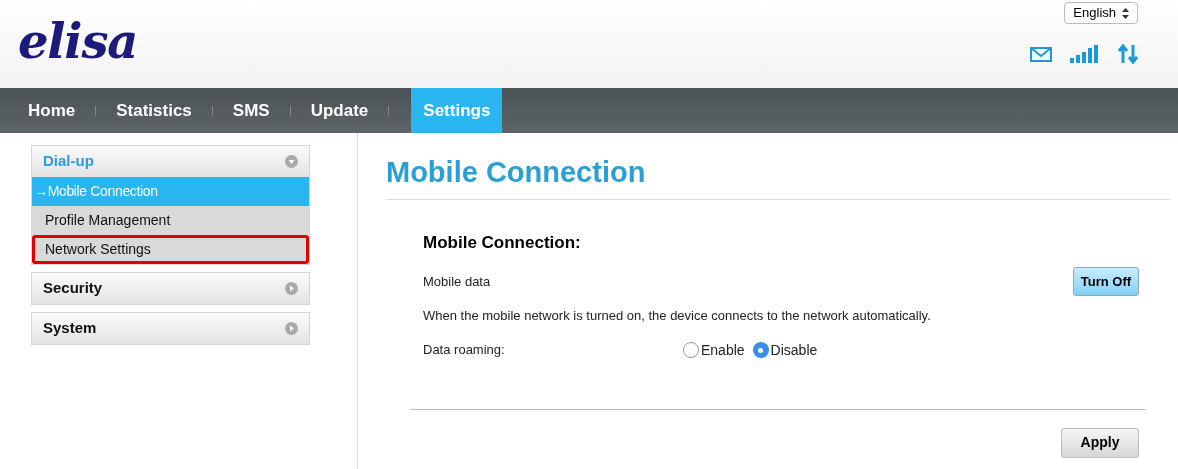  What do you see at coordinates (502, 242) in the screenshot?
I see `section-title: Mobile Connection:` at bounding box center [502, 242].